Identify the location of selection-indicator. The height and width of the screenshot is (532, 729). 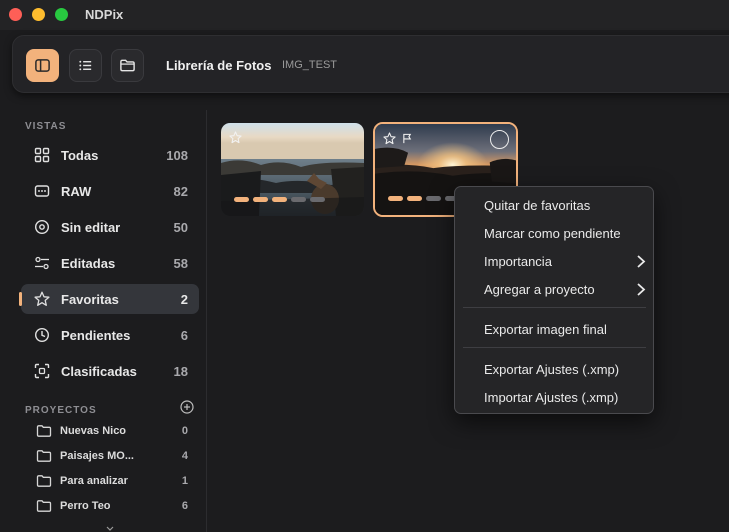
(20, 299).